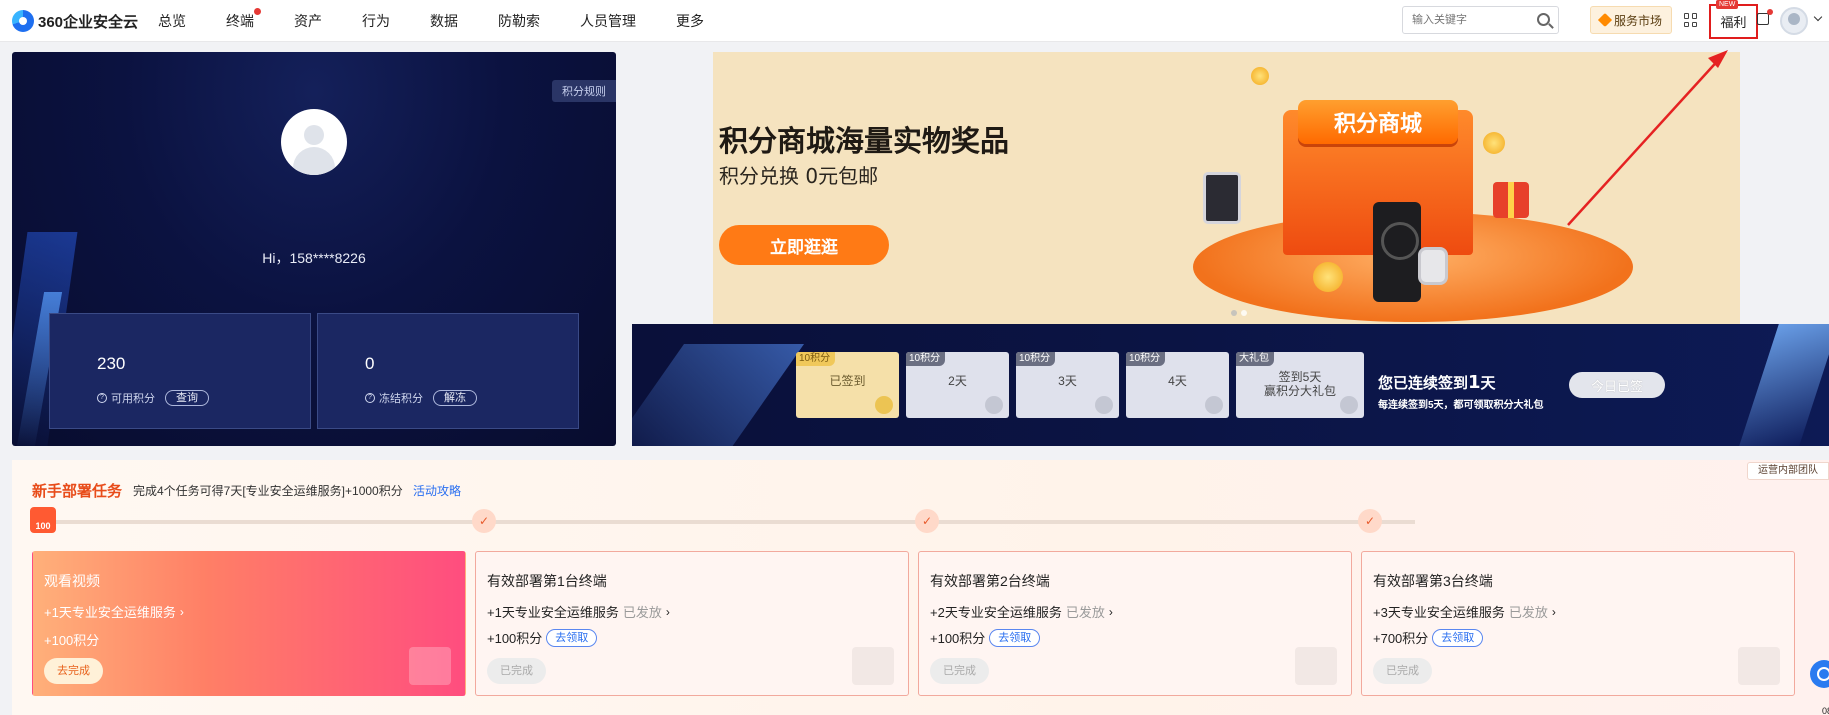 The height and width of the screenshot is (715, 1829). What do you see at coordinates (1788, 471) in the screenshot?
I see `team-tag: 运营内部团队` at bounding box center [1788, 471].